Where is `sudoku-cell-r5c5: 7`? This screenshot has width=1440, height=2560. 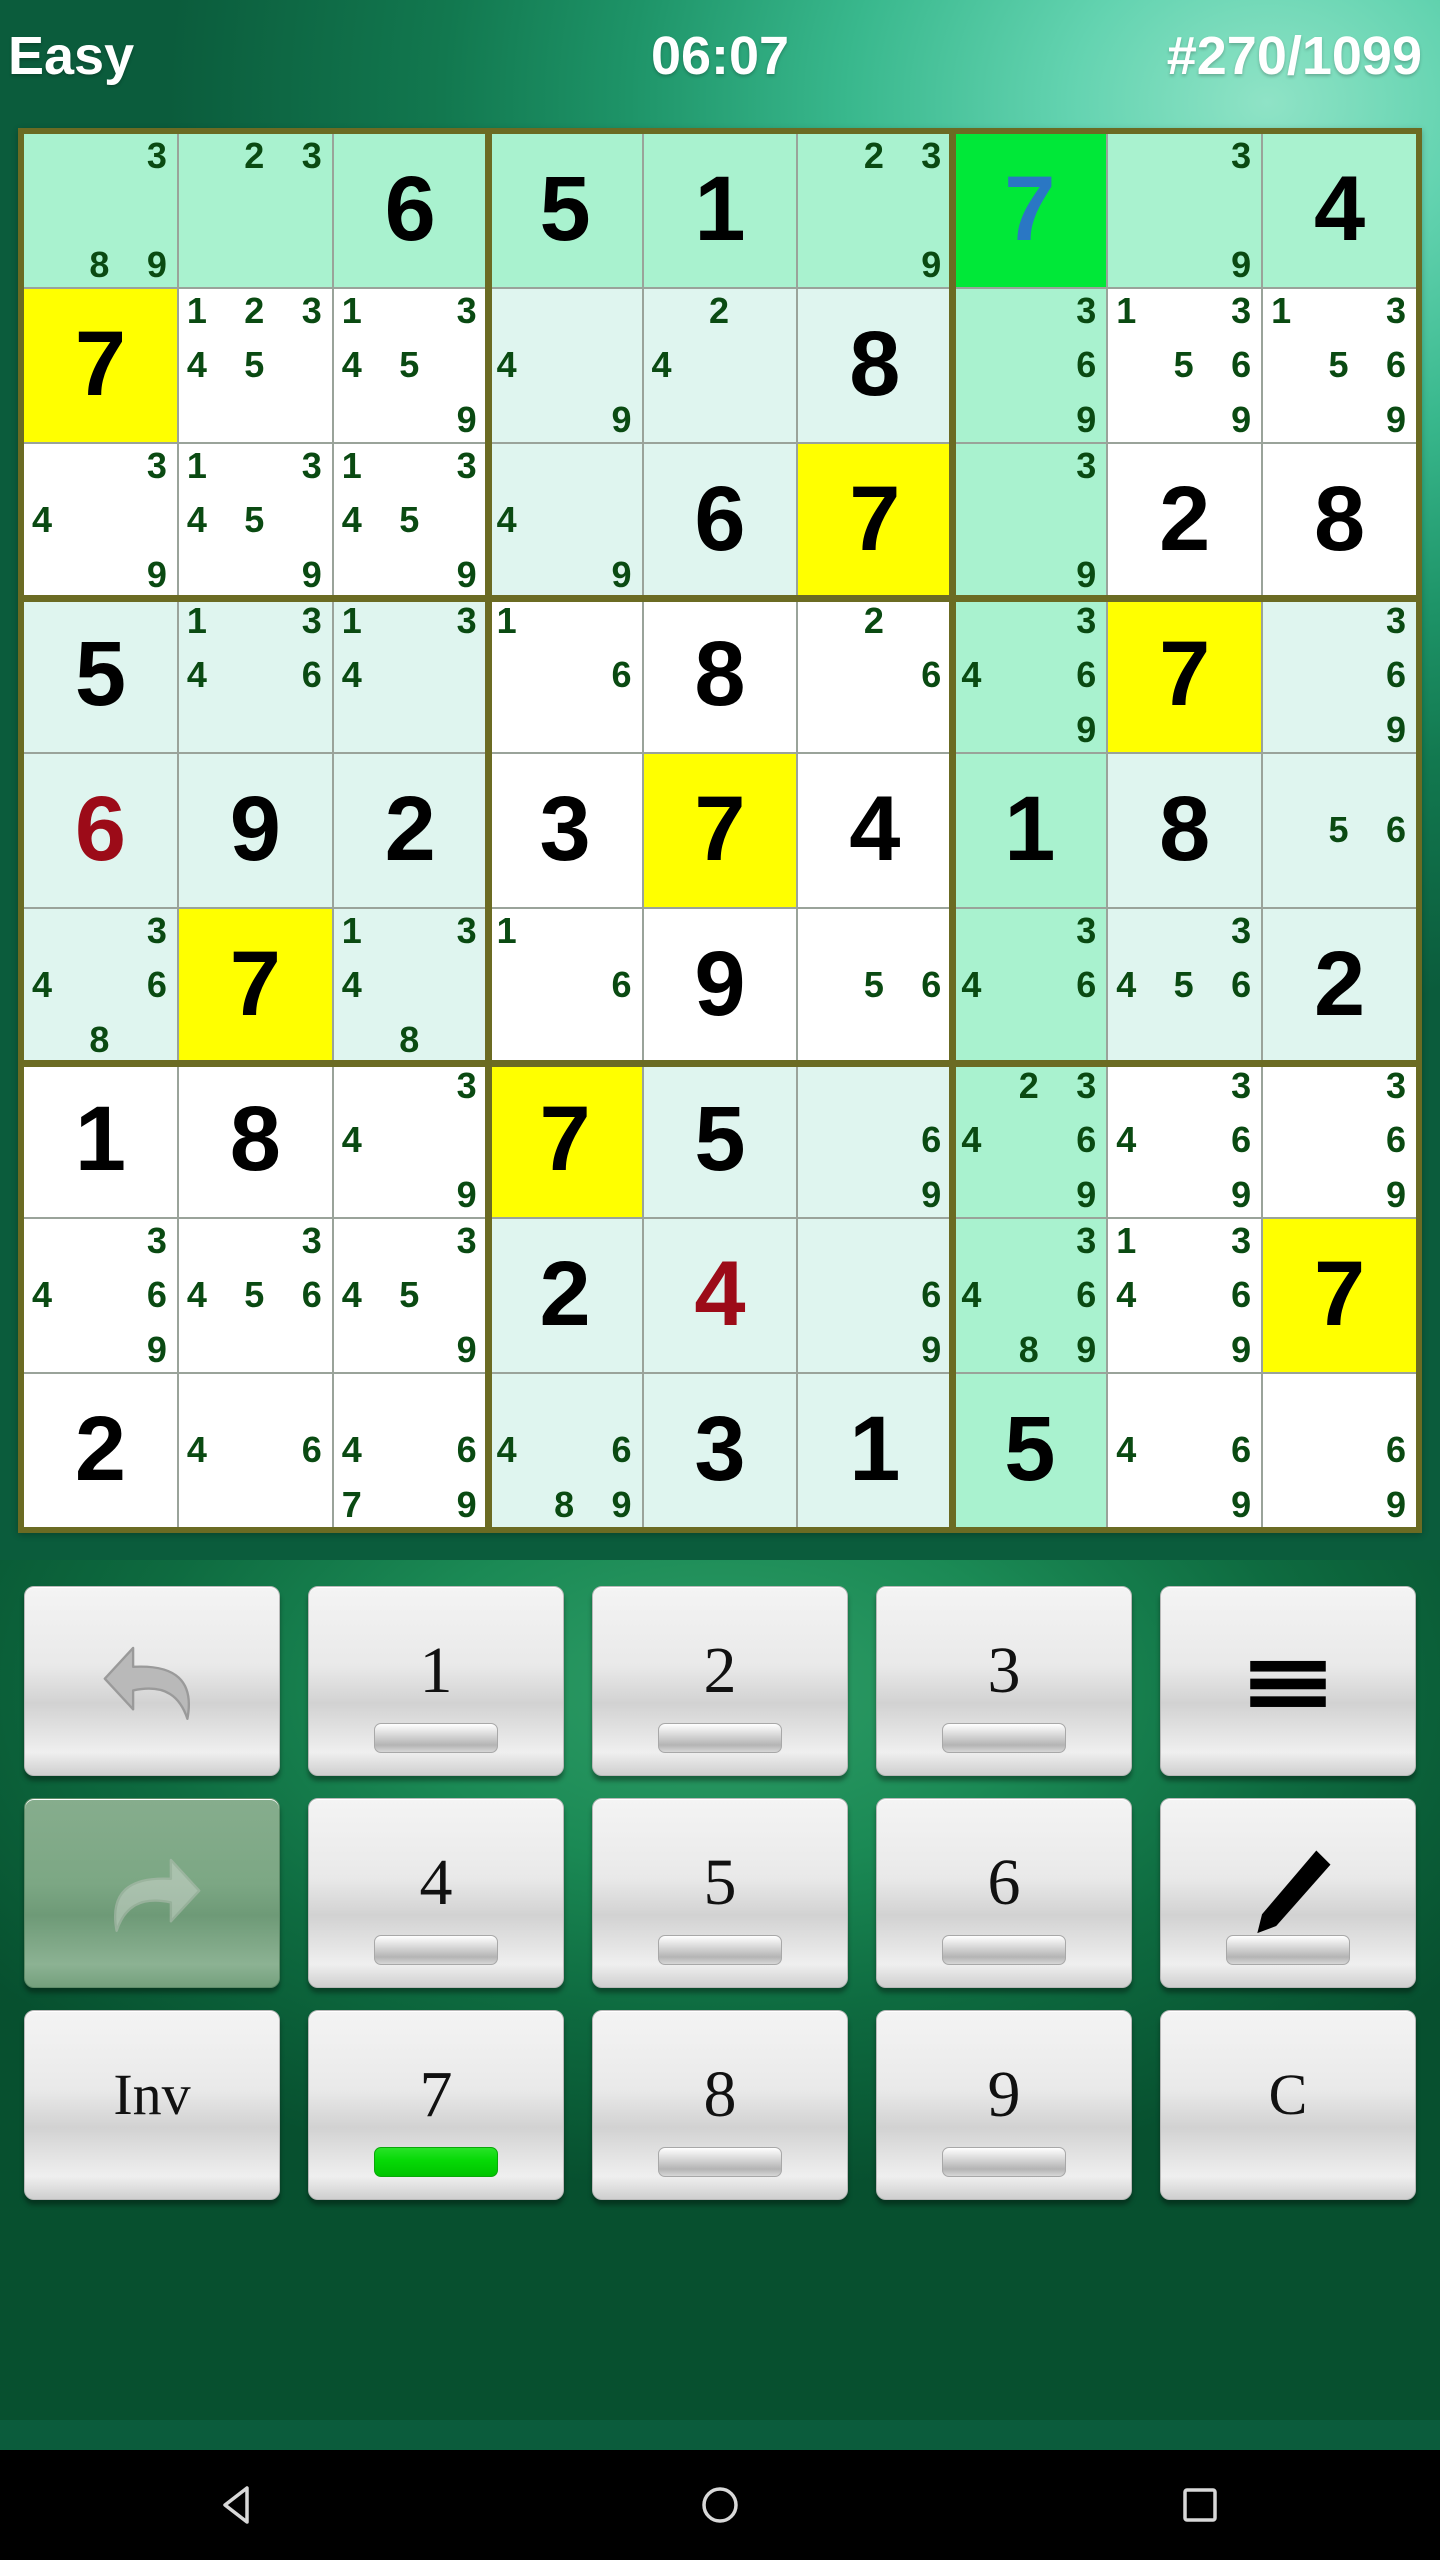
sudoku-cell-r5c5: 7 is located at coordinates (720, 830).